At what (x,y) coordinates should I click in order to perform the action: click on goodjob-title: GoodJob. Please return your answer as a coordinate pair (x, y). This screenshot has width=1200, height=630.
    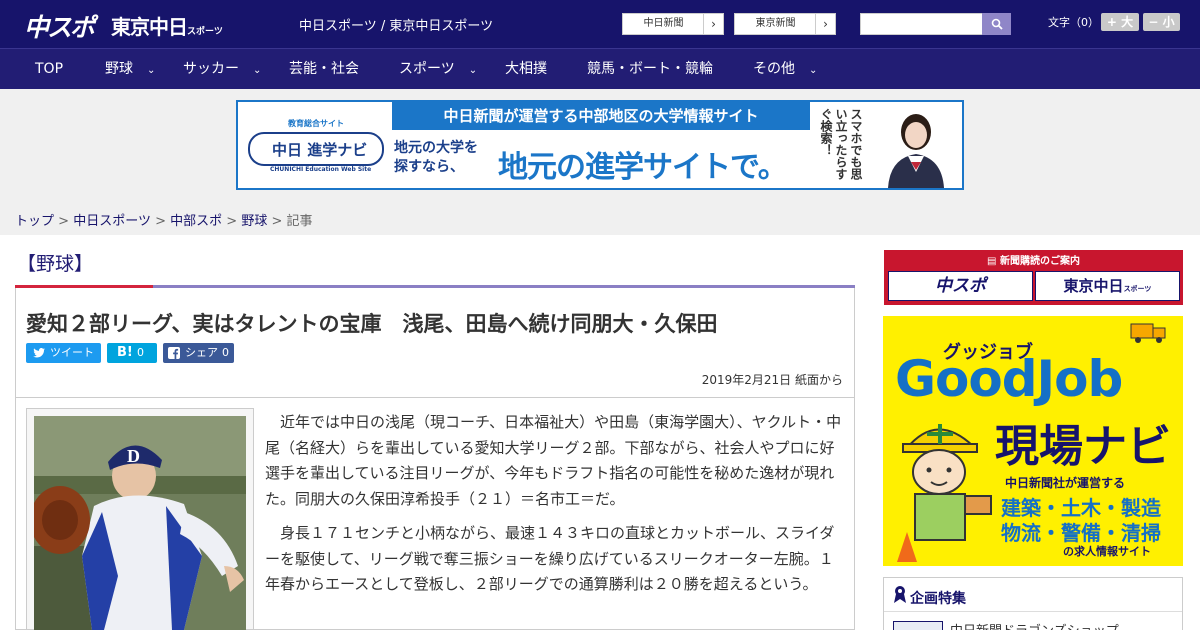
    Looking at the image, I should click on (1009, 379).